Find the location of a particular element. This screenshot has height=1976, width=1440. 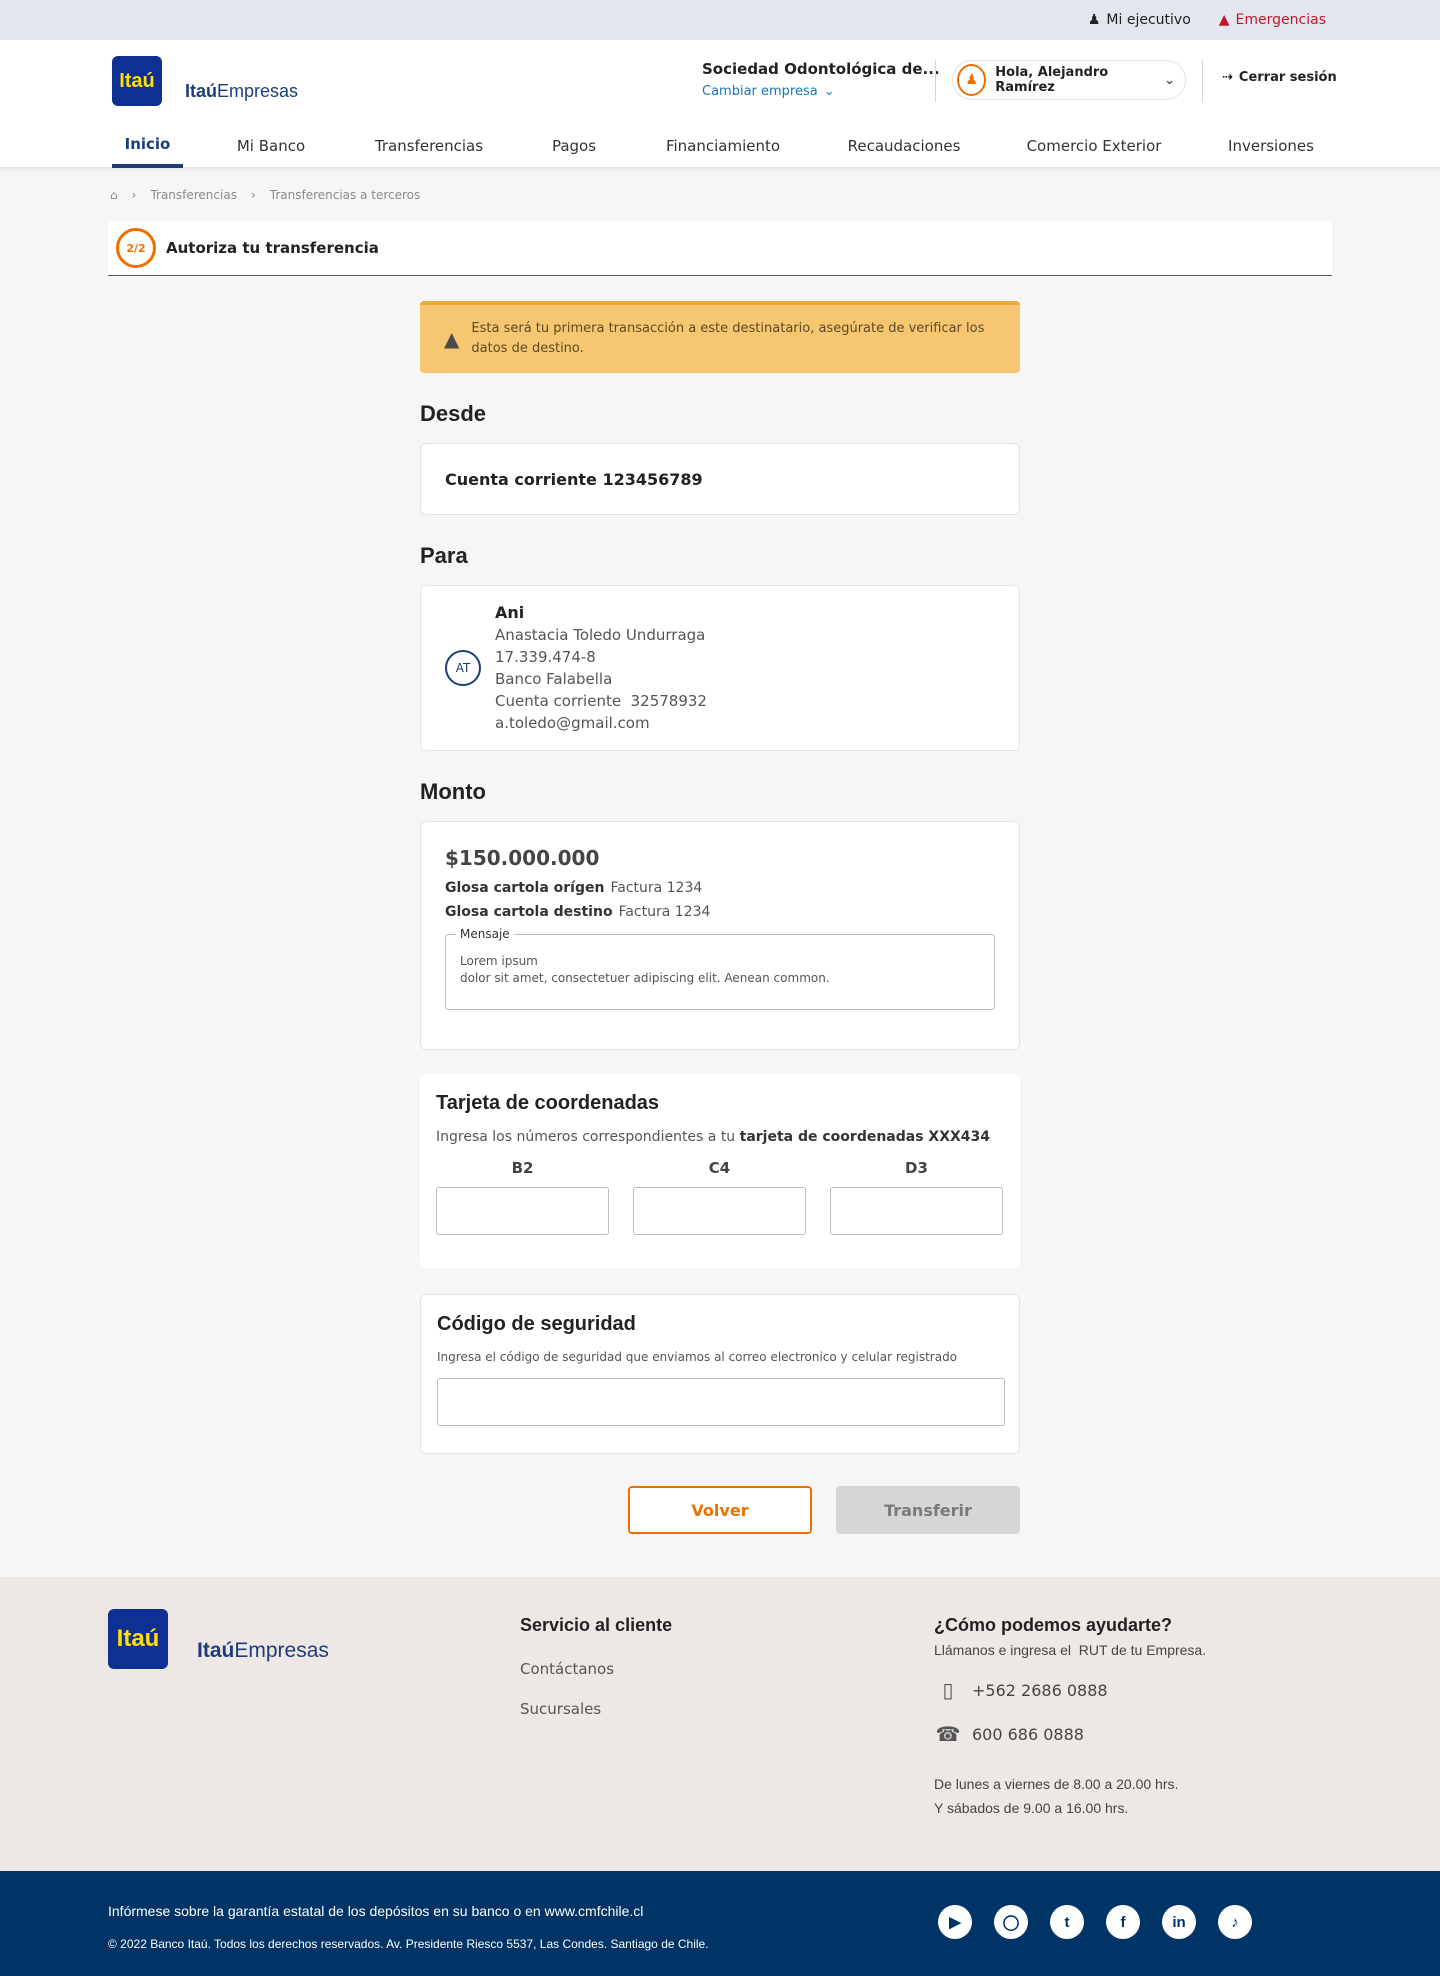

origin-gloss-label: Glosa cartola orígen is located at coordinates (525, 888).